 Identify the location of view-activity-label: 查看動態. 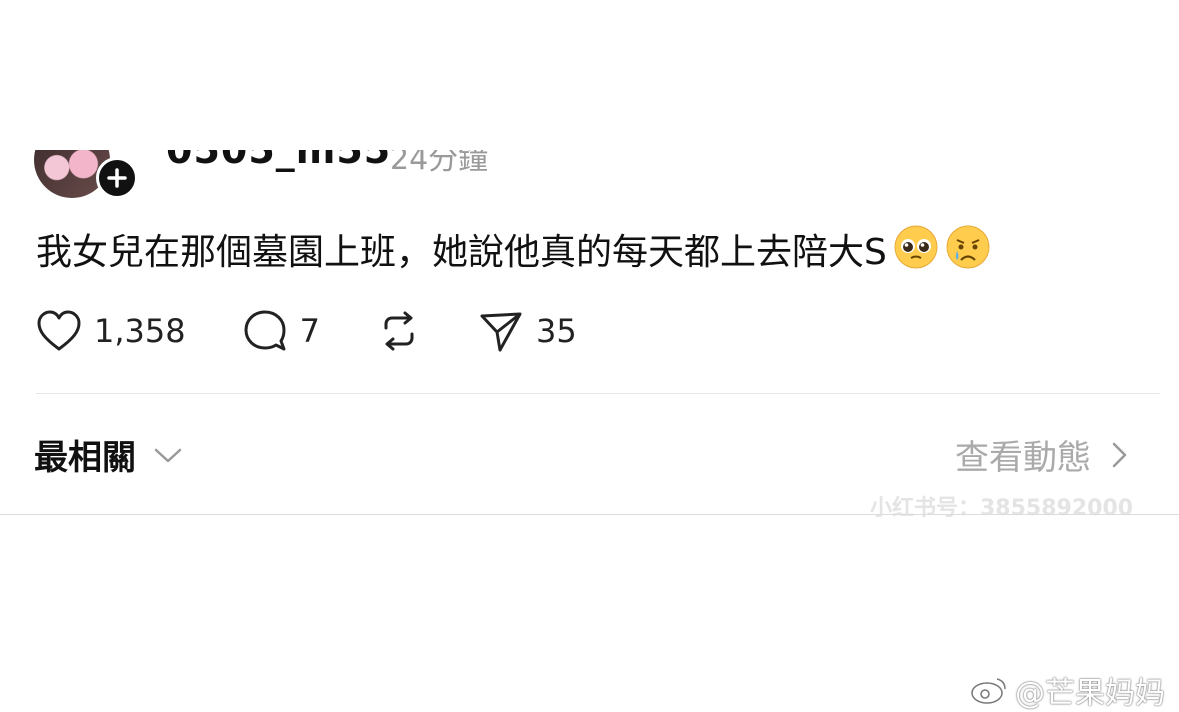
(1023, 458).